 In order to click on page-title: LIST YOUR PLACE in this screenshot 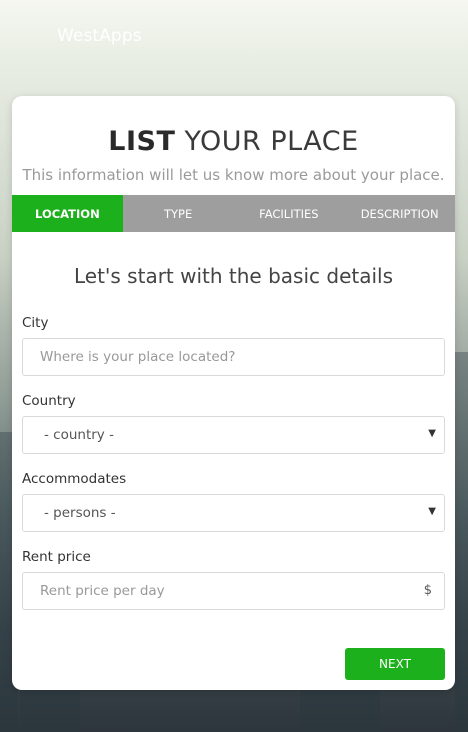, I will do `click(233, 142)`.